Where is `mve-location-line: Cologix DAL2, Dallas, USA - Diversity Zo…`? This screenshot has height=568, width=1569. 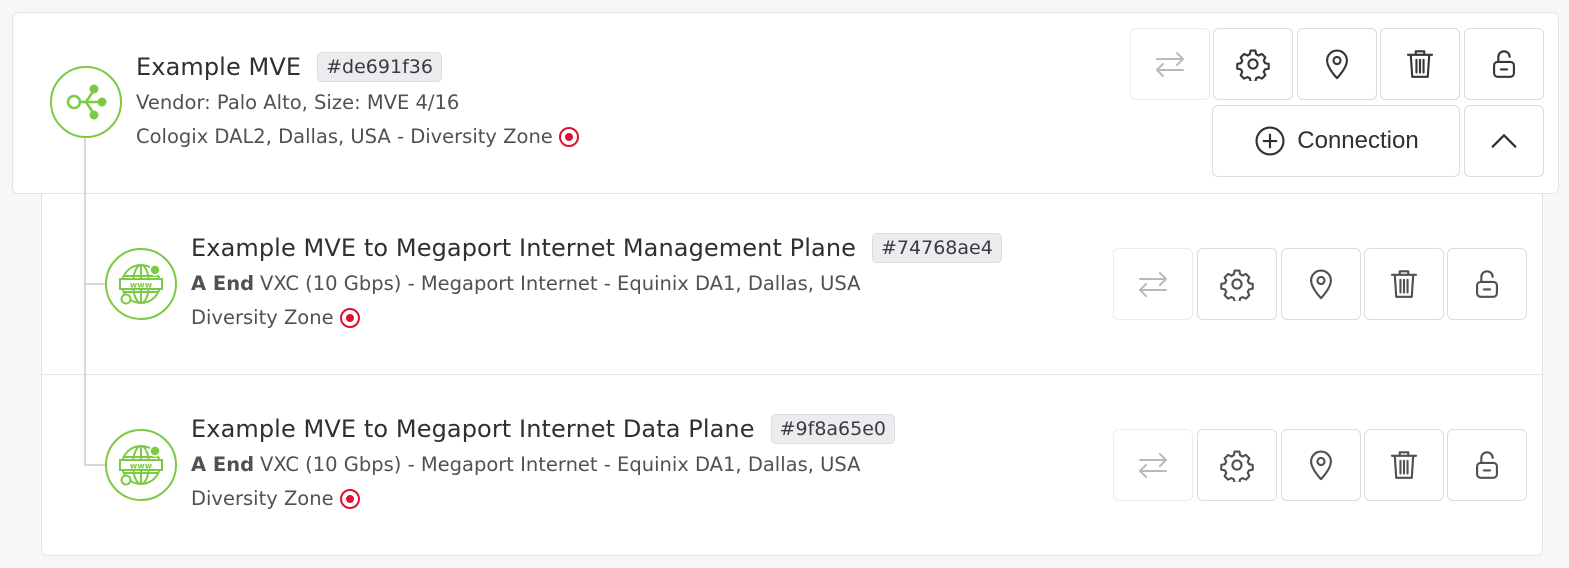 mve-location-line: Cologix DAL2, Dallas, USA - Diversity Zo… is located at coordinates (357, 136).